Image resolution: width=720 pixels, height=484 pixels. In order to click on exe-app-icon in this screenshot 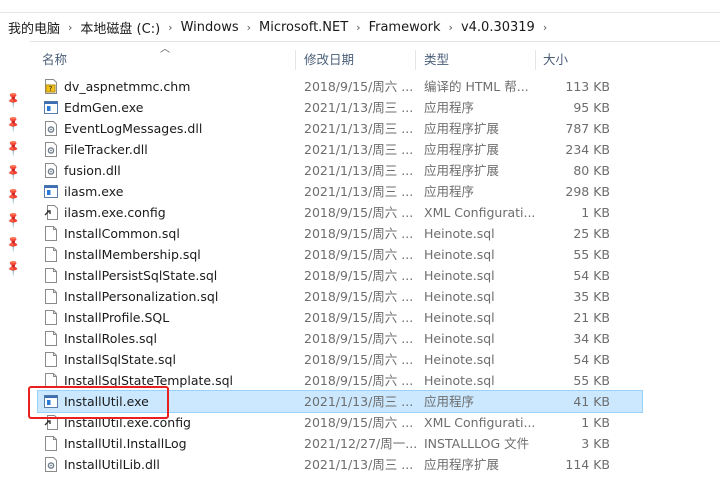, I will do `click(51, 107)`.